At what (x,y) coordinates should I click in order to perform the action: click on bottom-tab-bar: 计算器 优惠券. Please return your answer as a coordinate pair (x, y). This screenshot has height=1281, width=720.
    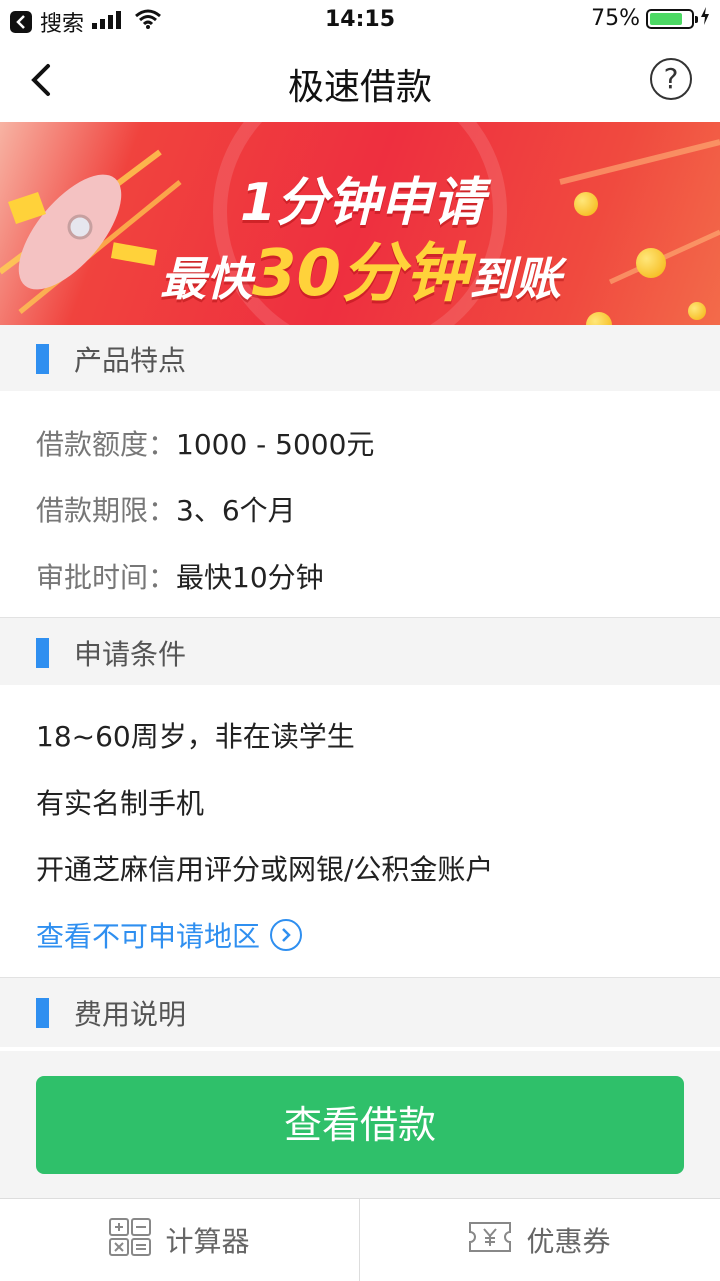
    Looking at the image, I should click on (360, 1239).